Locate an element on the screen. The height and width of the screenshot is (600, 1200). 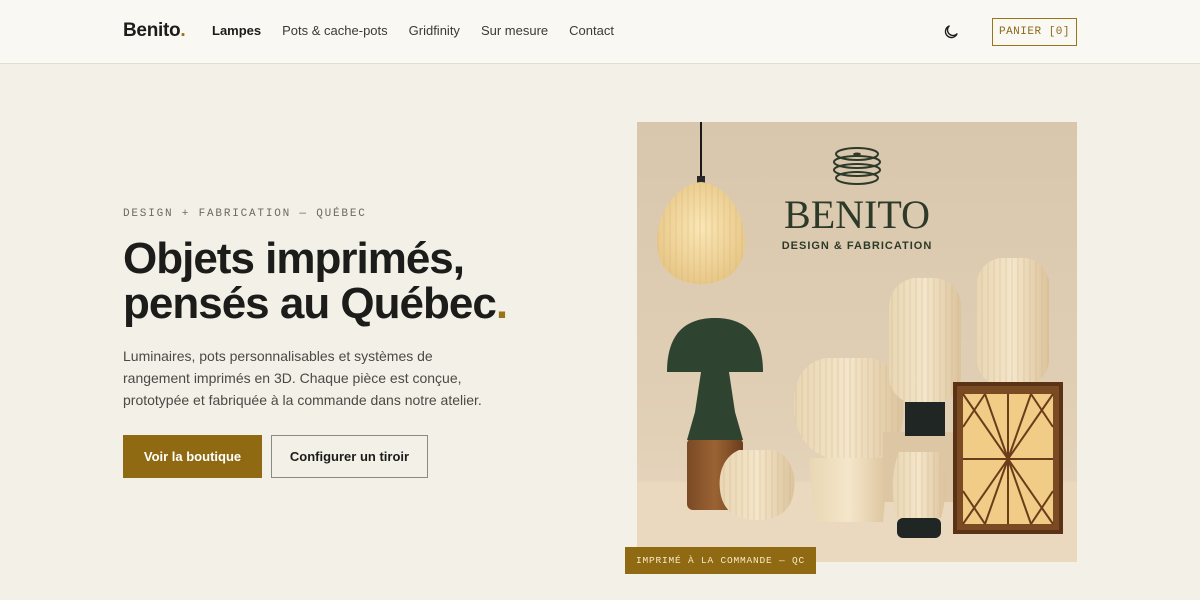
image-wordmark: BENITO is located at coordinates (857, 214).